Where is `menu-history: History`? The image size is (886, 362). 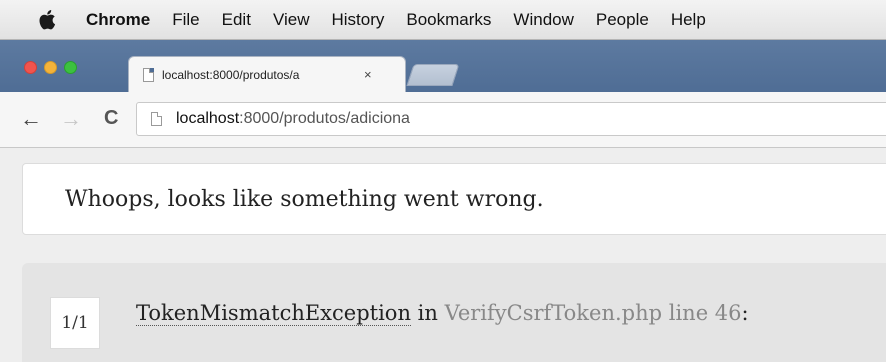
menu-history: History is located at coordinates (357, 20).